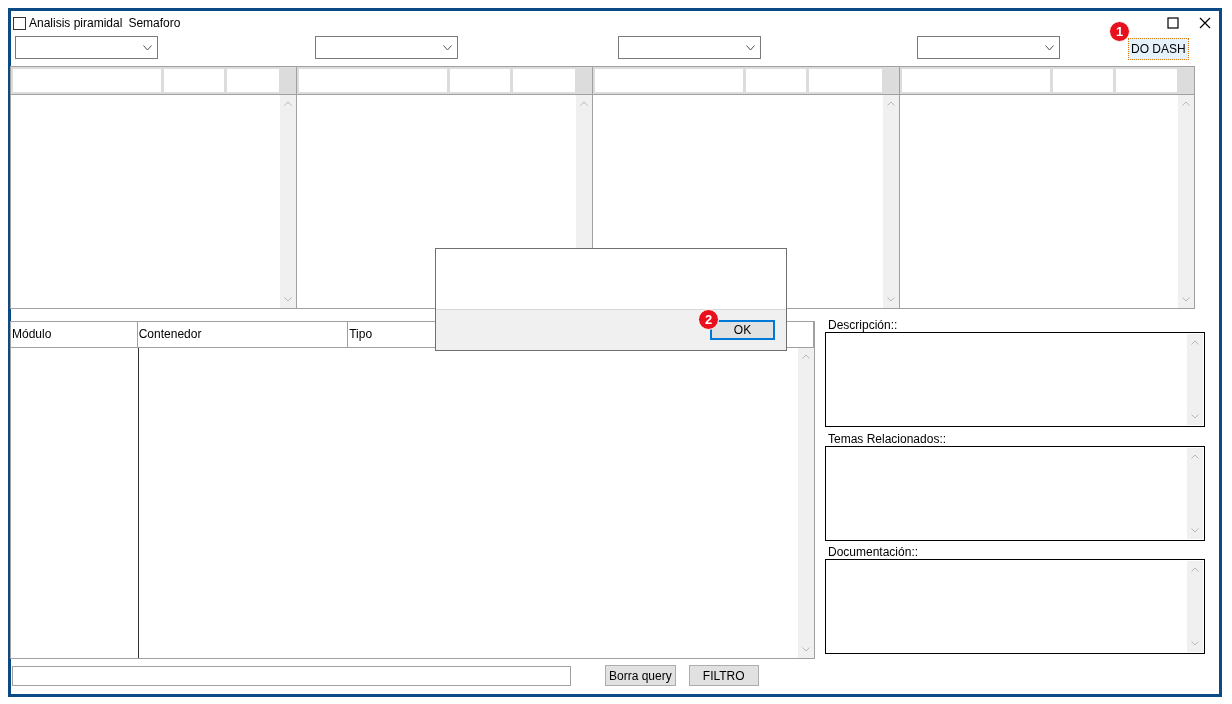 The width and height of the screenshot is (1232, 704). I want to click on semaforo-label: Semaforo, so click(154, 23).